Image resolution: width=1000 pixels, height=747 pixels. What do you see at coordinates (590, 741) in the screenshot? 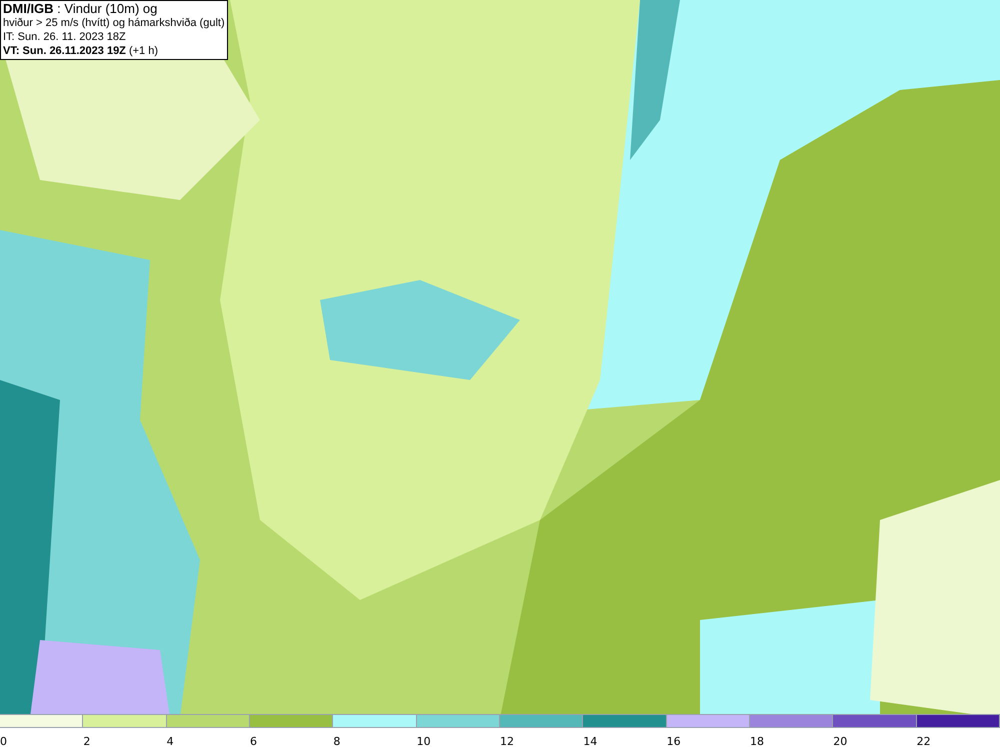
I see `legend-label: 14` at bounding box center [590, 741].